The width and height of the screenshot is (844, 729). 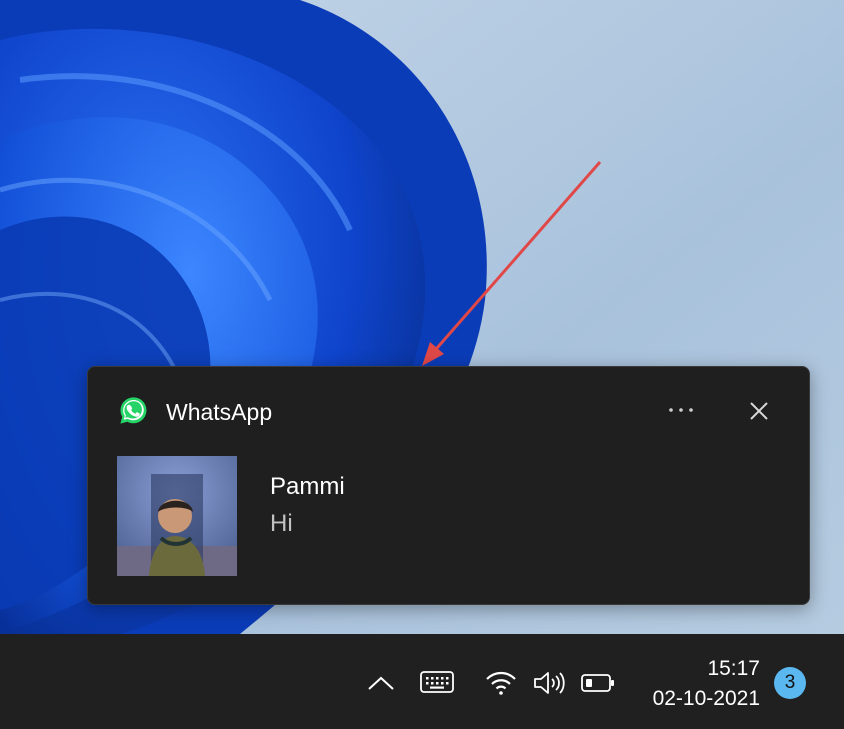 I want to click on touch-keyboard-button, so click(x=437, y=682).